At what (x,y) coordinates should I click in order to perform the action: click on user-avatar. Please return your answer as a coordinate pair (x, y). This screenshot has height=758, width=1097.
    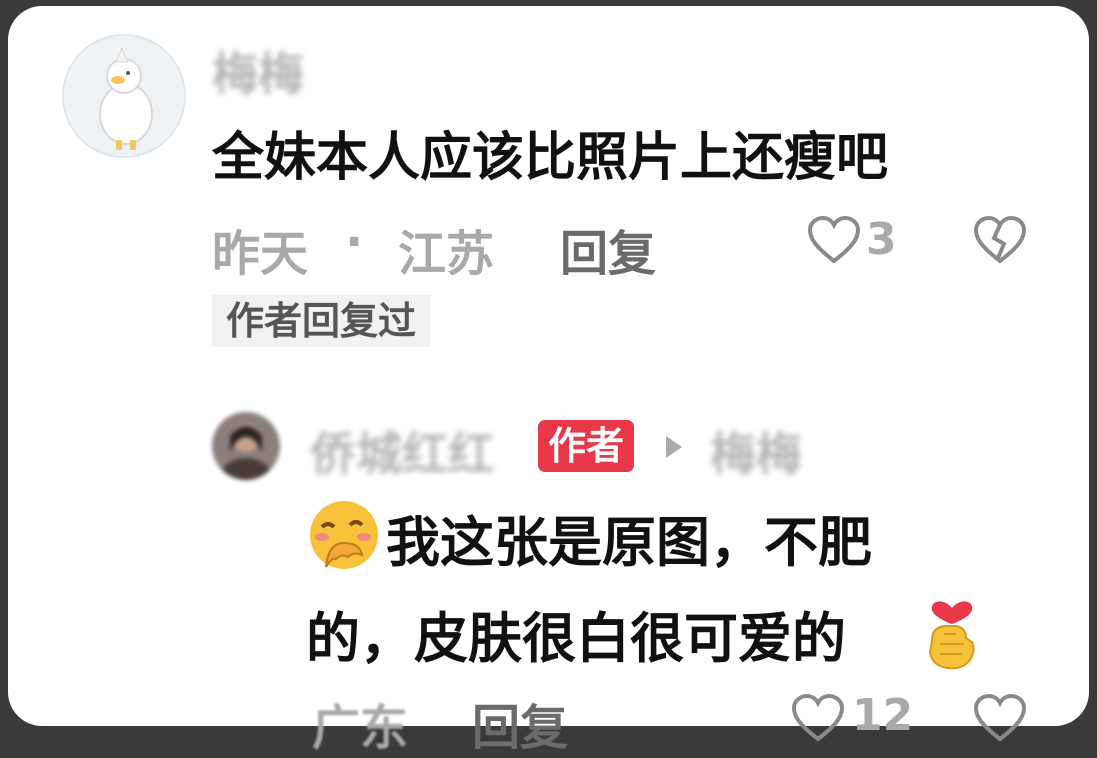
    Looking at the image, I should click on (124, 96).